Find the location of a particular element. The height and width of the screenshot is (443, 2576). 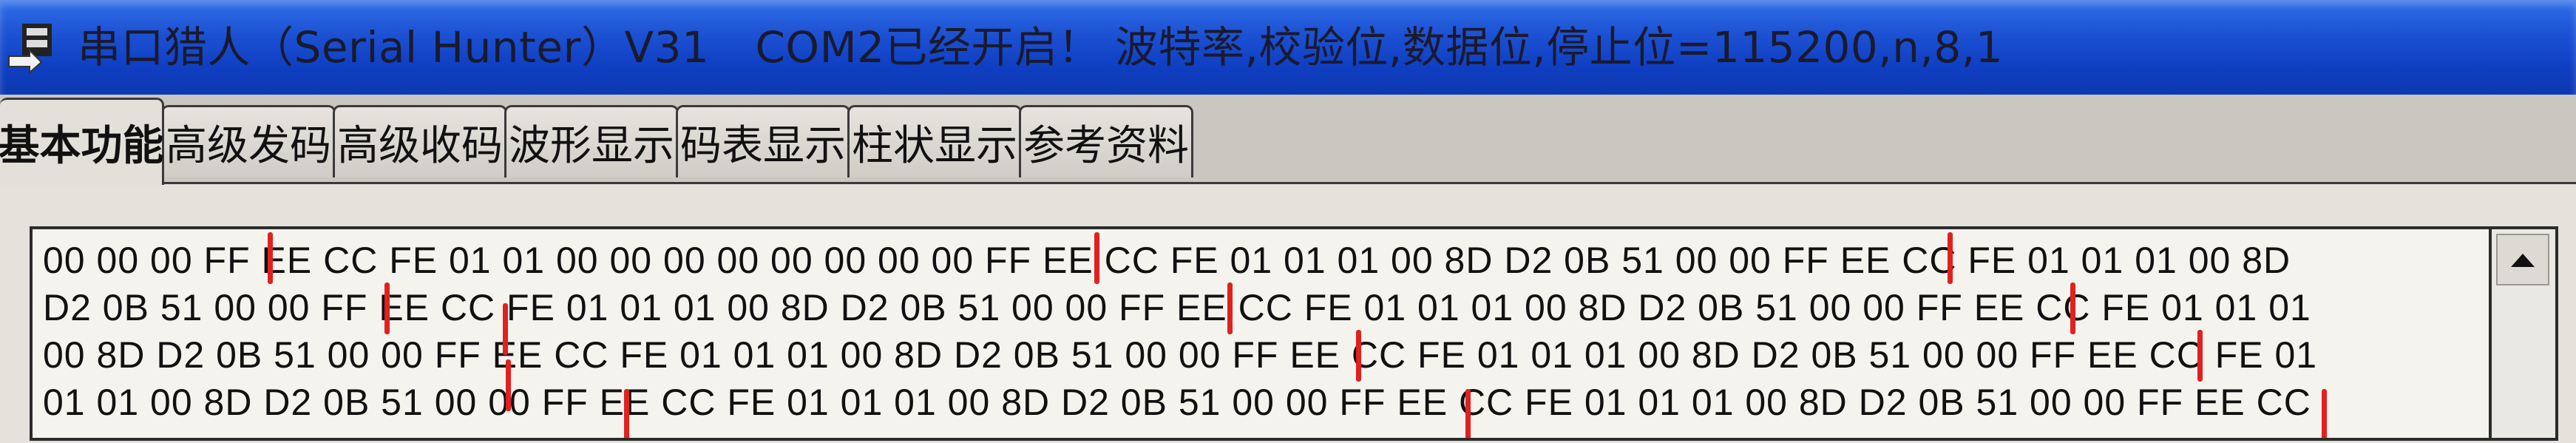

tab-basic: 基本功能 is located at coordinates (82, 141).